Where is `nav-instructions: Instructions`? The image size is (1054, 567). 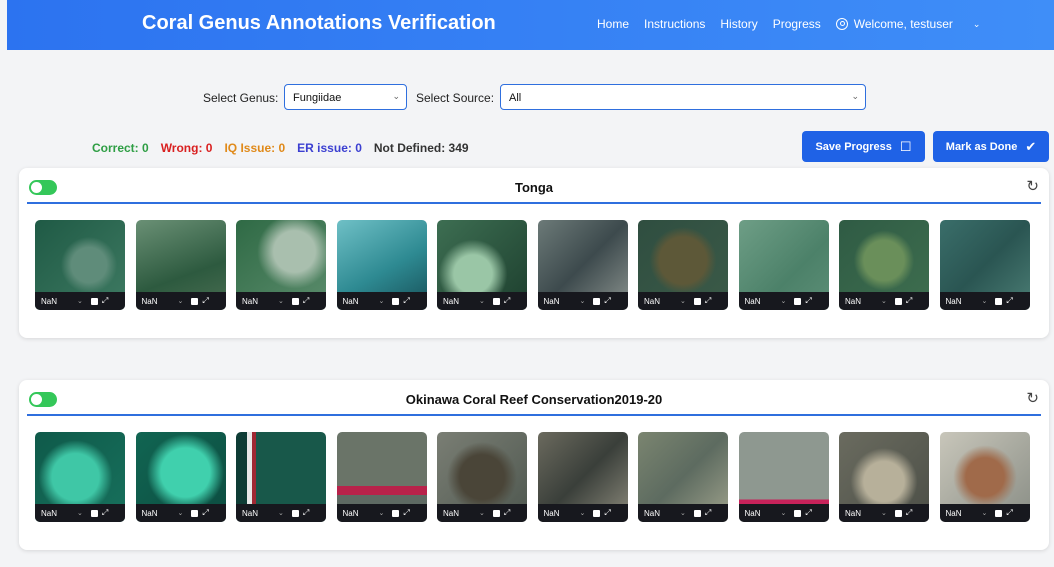
nav-instructions: Instructions is located at coordinates (674, 24).